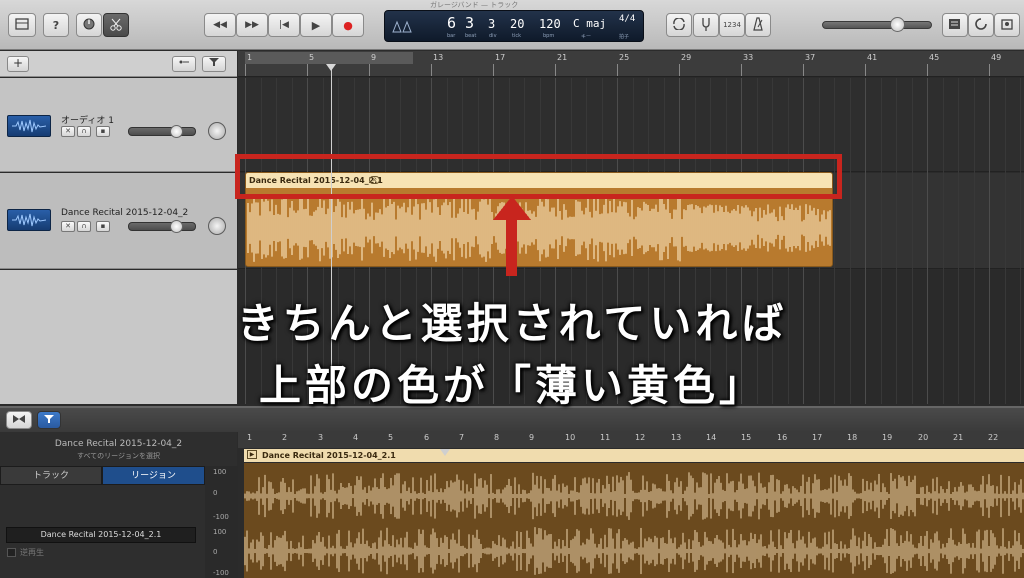 This screenshot has height=578, width=1024. I want to click on go-to-start-button: |◀, so click(284, 25).